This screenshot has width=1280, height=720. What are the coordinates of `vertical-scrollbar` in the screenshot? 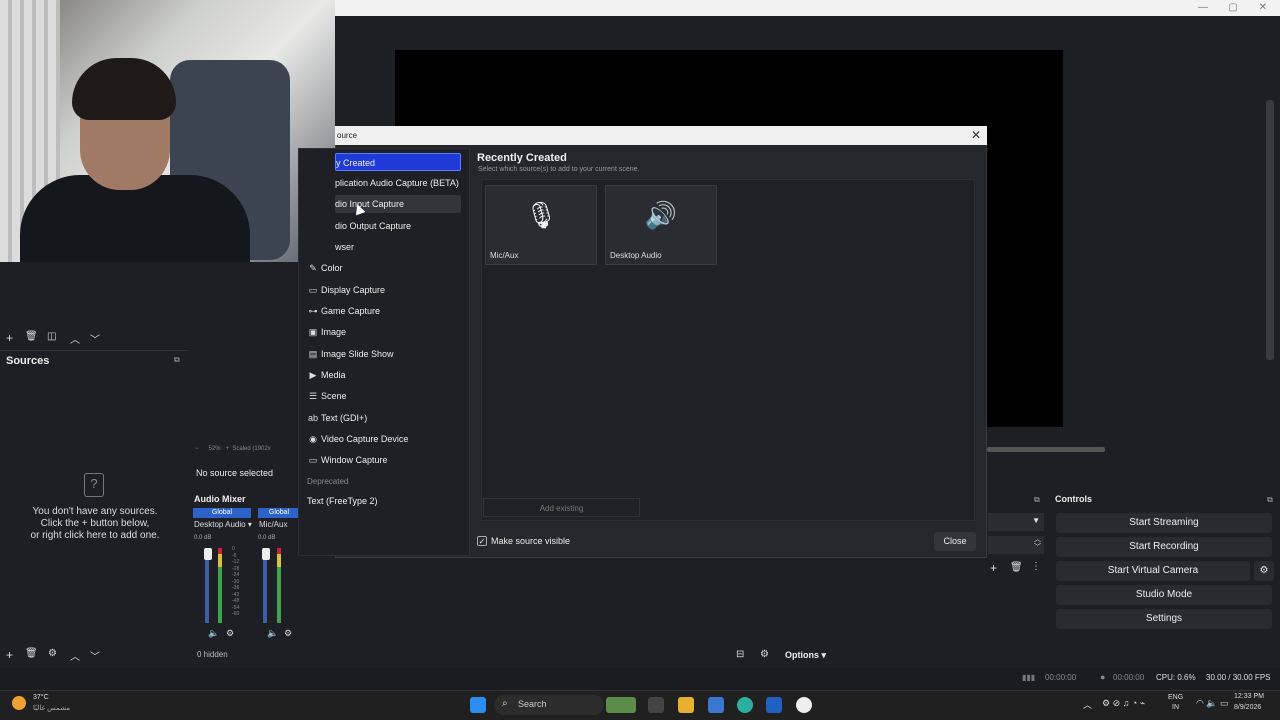 It's located at (1270, 230).